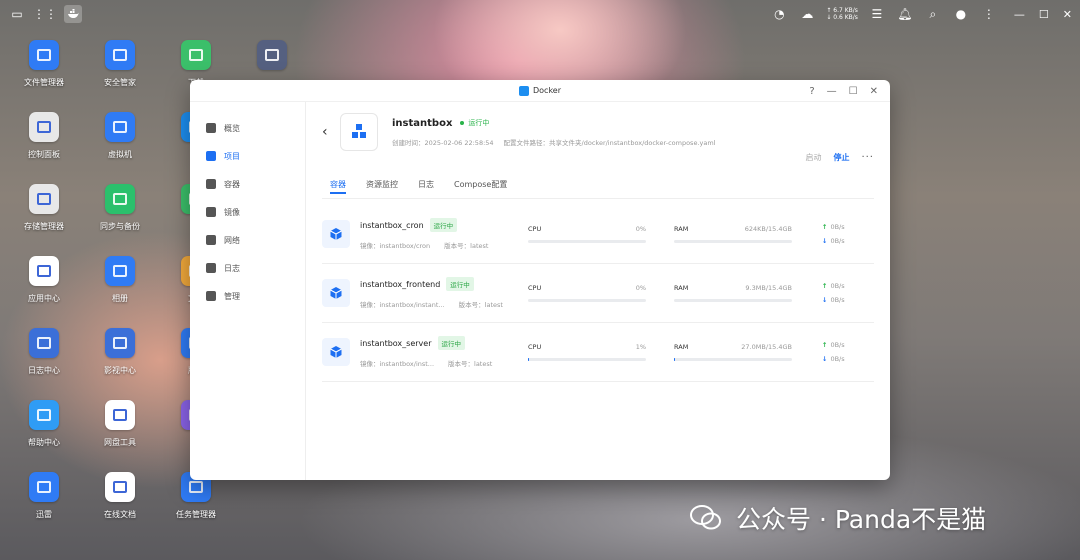  What do you see at coordinates (211, 156) in the screenshot?
I see `project-icon` at bounding box center [211, 156].